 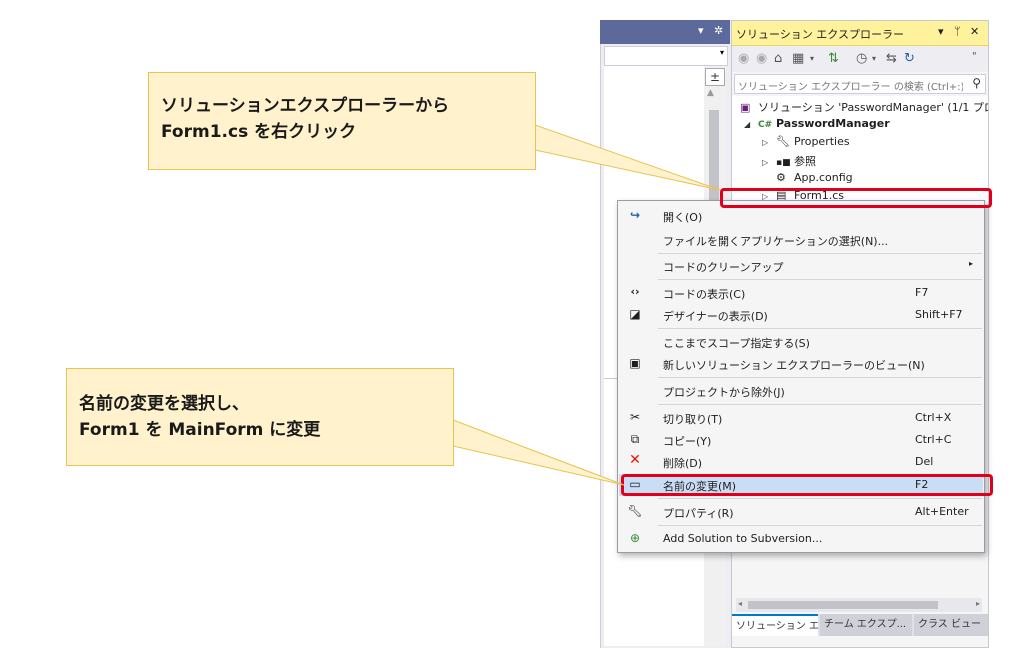 What do you see at coordinates (957, 31) in the screenshot?
I see `pin-icon: ᛘ` at bounding box center [957, 31].